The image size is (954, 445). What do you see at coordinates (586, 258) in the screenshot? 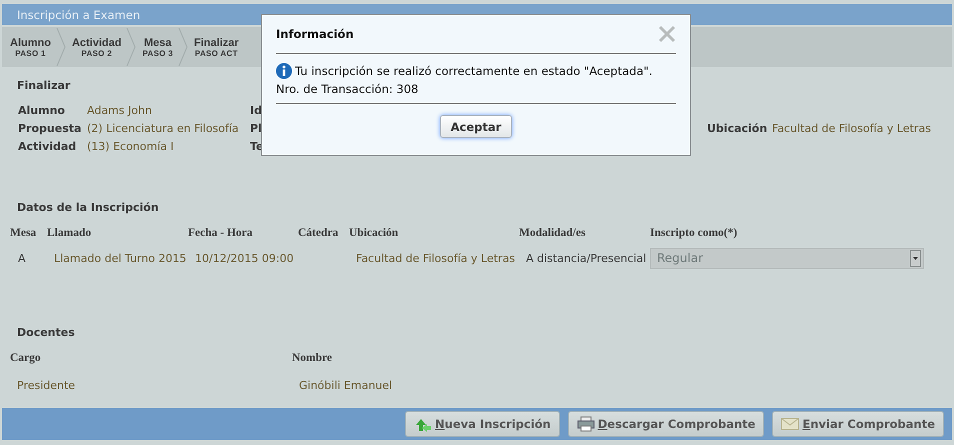
I see `table-cell: A distancia/Presencial` at bounding box center [586, 258].